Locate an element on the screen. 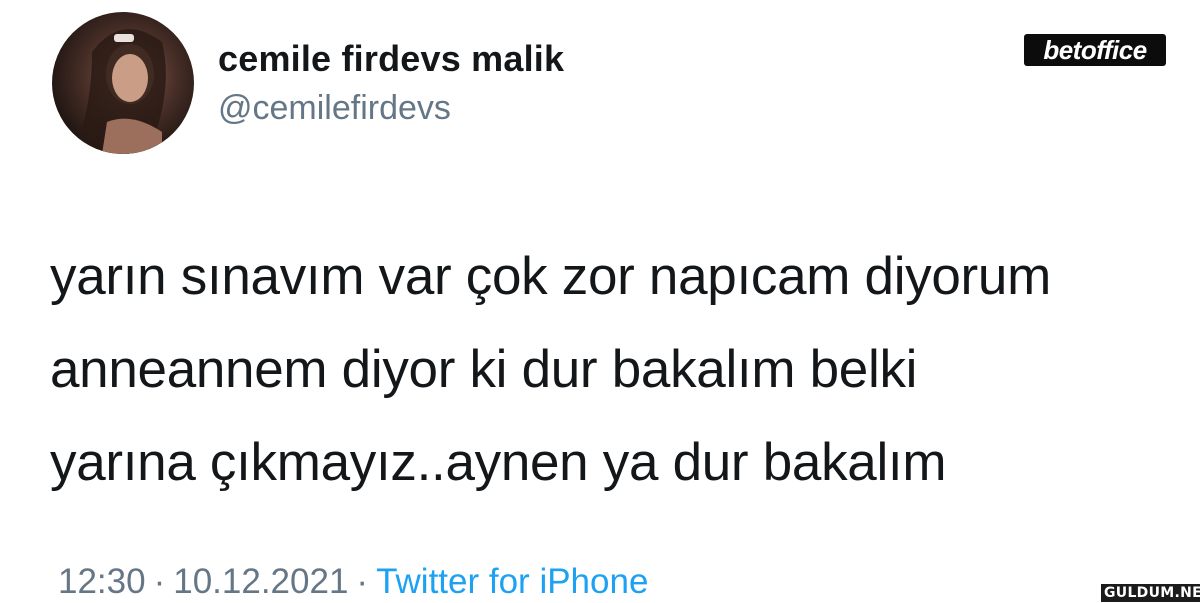 This screenshot has height=603, width=1200. tweet-date: 10.12.2021 is located at coordinates (260, 581).